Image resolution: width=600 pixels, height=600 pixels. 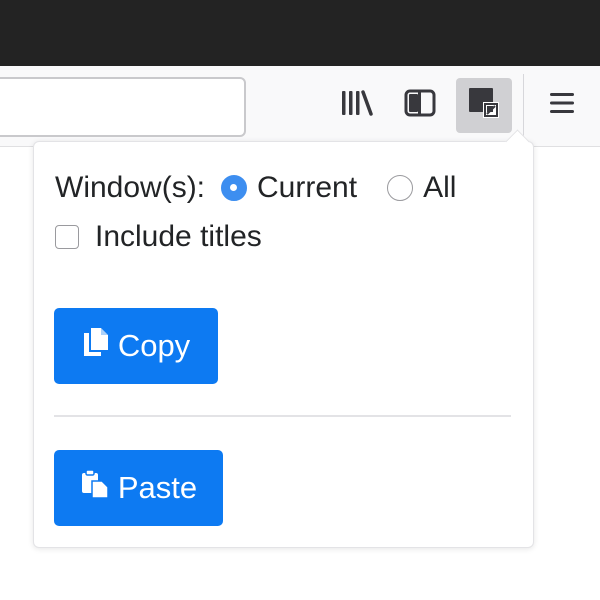 What do you see at coordinates (300, 33) in the screenshot?
I see `window-titlebar` at bounding box center [300, 33].